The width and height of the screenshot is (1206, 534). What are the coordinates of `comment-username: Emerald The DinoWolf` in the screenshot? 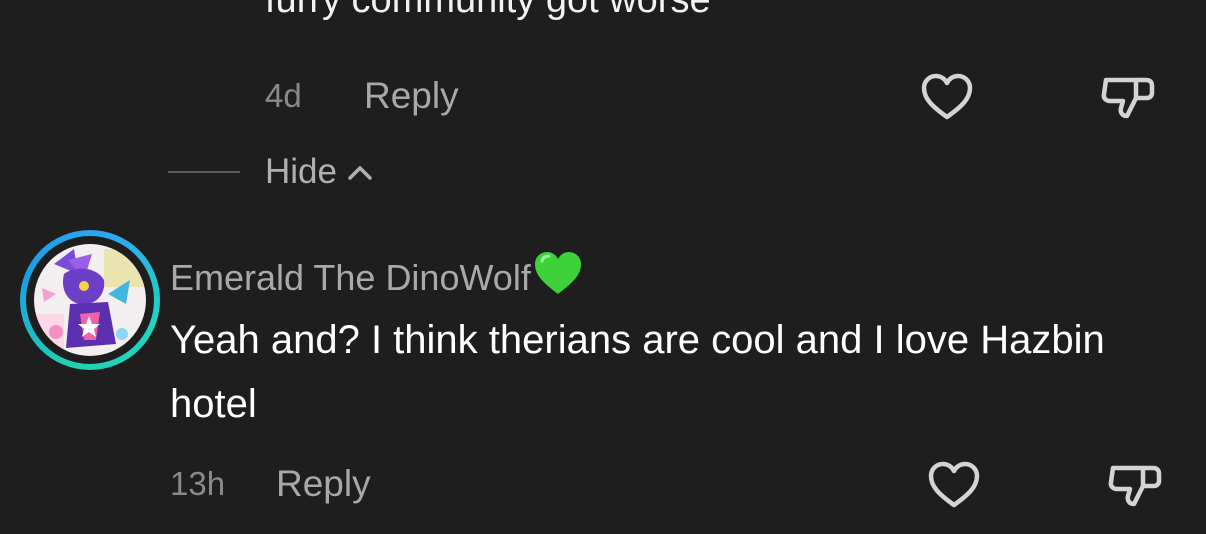 It's located at (376, 277).